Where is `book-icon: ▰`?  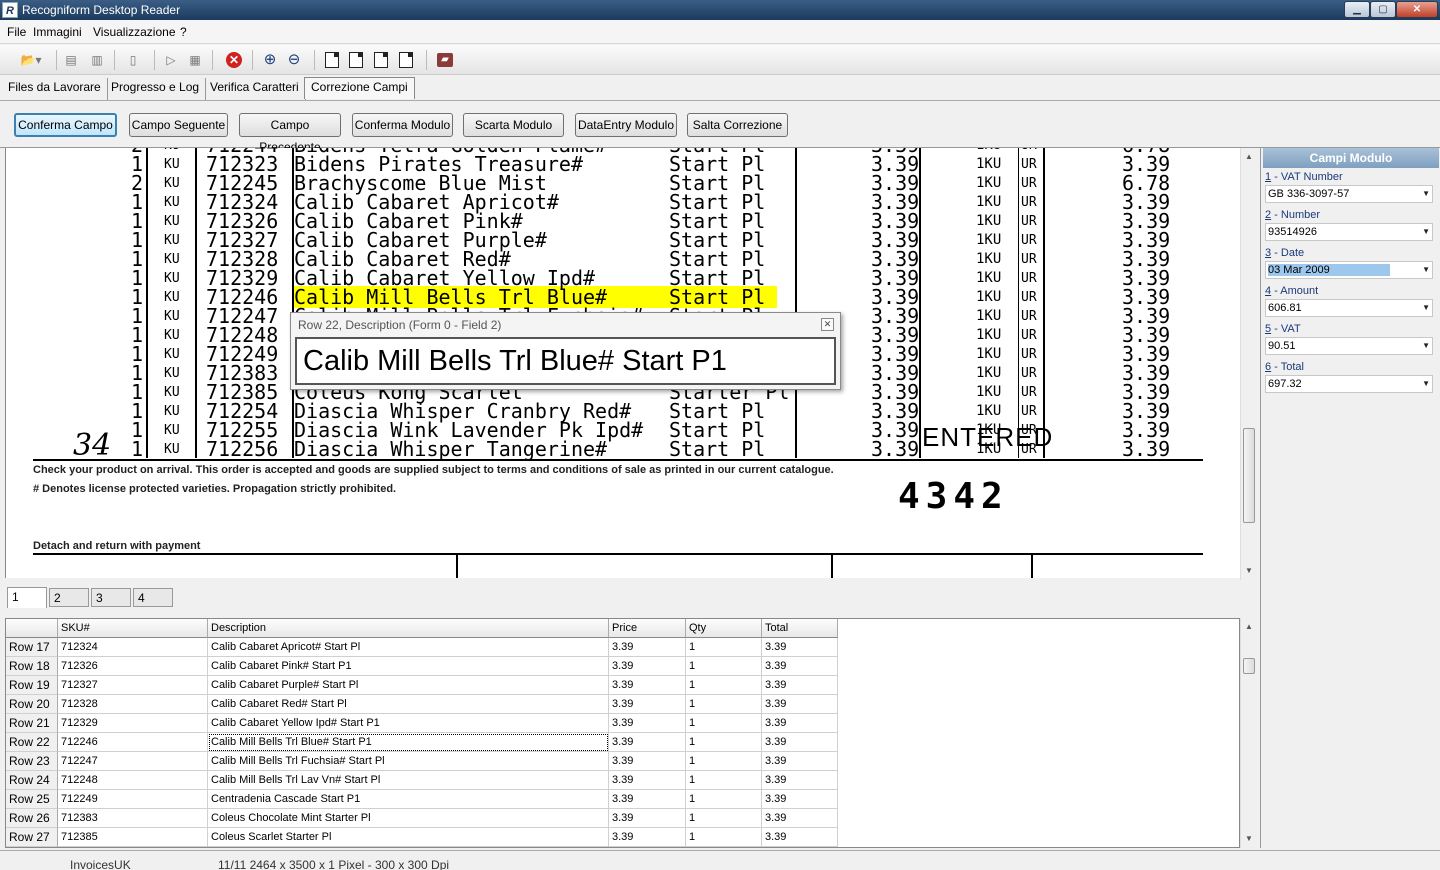
book-icon: ▰ is located at coordinates (445, 60).